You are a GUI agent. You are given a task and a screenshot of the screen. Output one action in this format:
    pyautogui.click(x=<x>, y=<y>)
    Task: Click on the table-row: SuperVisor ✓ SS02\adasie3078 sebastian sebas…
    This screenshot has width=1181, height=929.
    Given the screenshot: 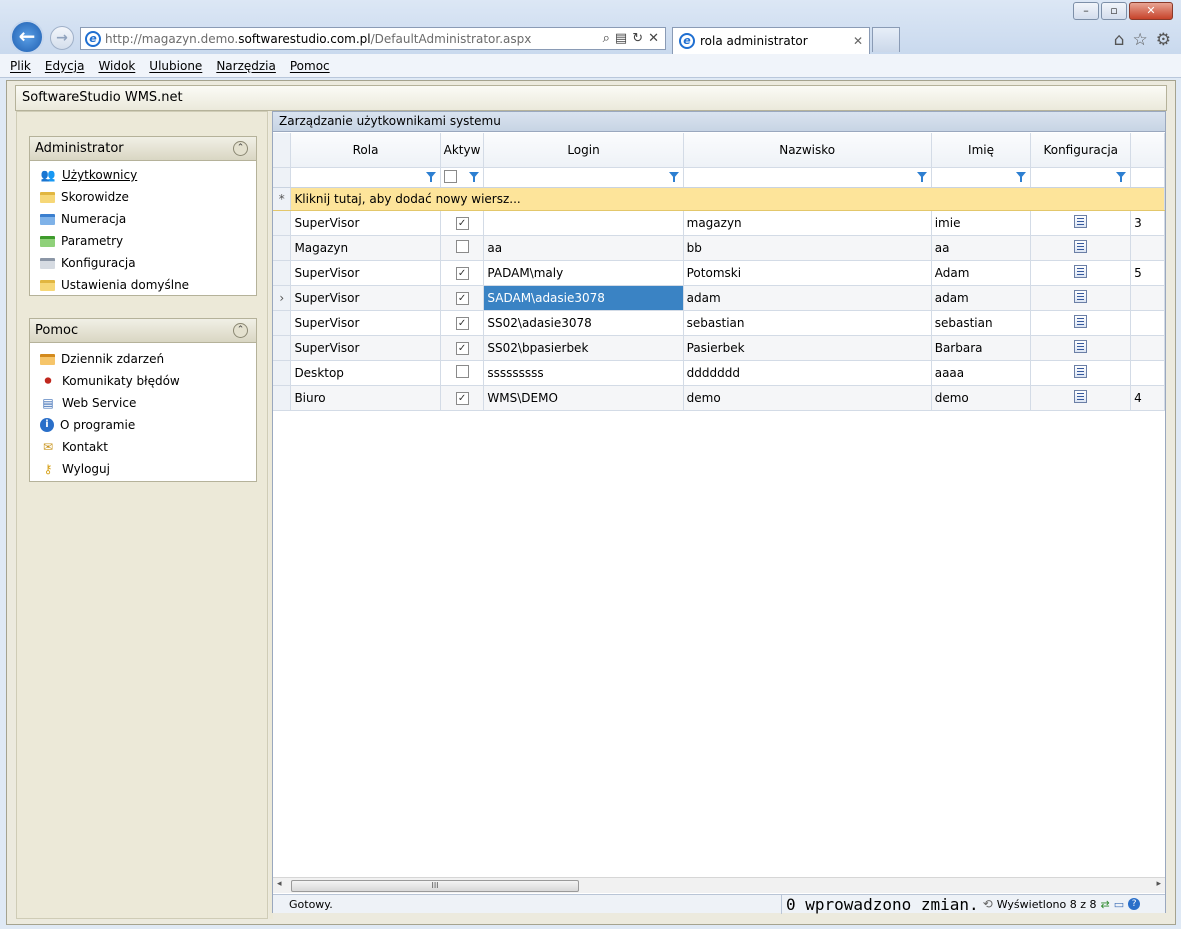 What is the action you would take?
    pyautogui.click(x=719, y=323)
    